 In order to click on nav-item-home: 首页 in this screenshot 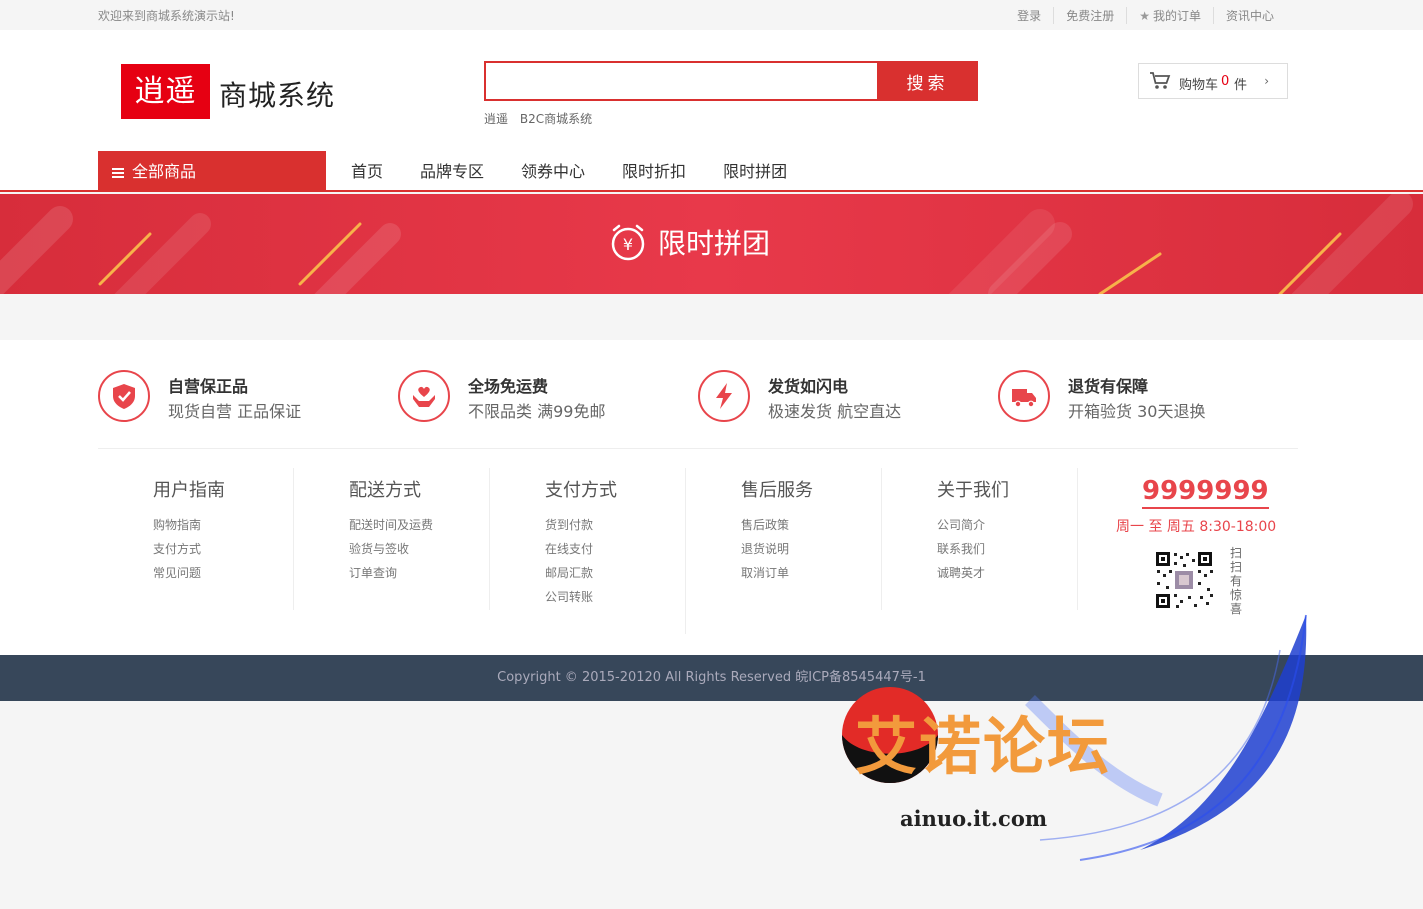, I will do `click(367, 171)`.